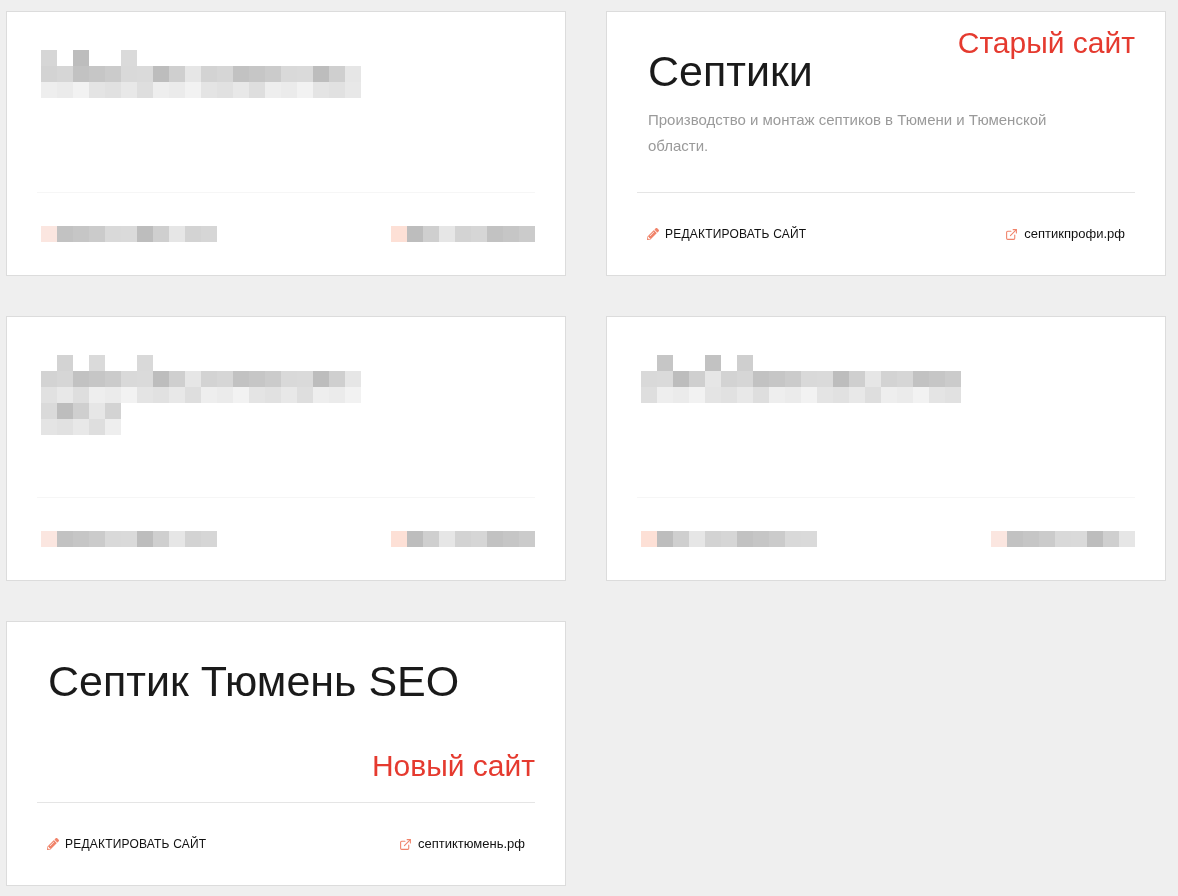  Describe the element at coordinates (730, 71) in the screenshot. I see `site-title: Септики` at that location.